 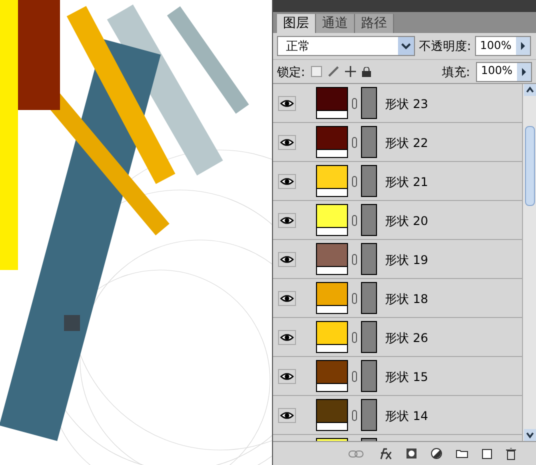 What do you see at coordinates (462, 453) in the screenshot?
I see `folder-icon` at bounding box center [462, 453].